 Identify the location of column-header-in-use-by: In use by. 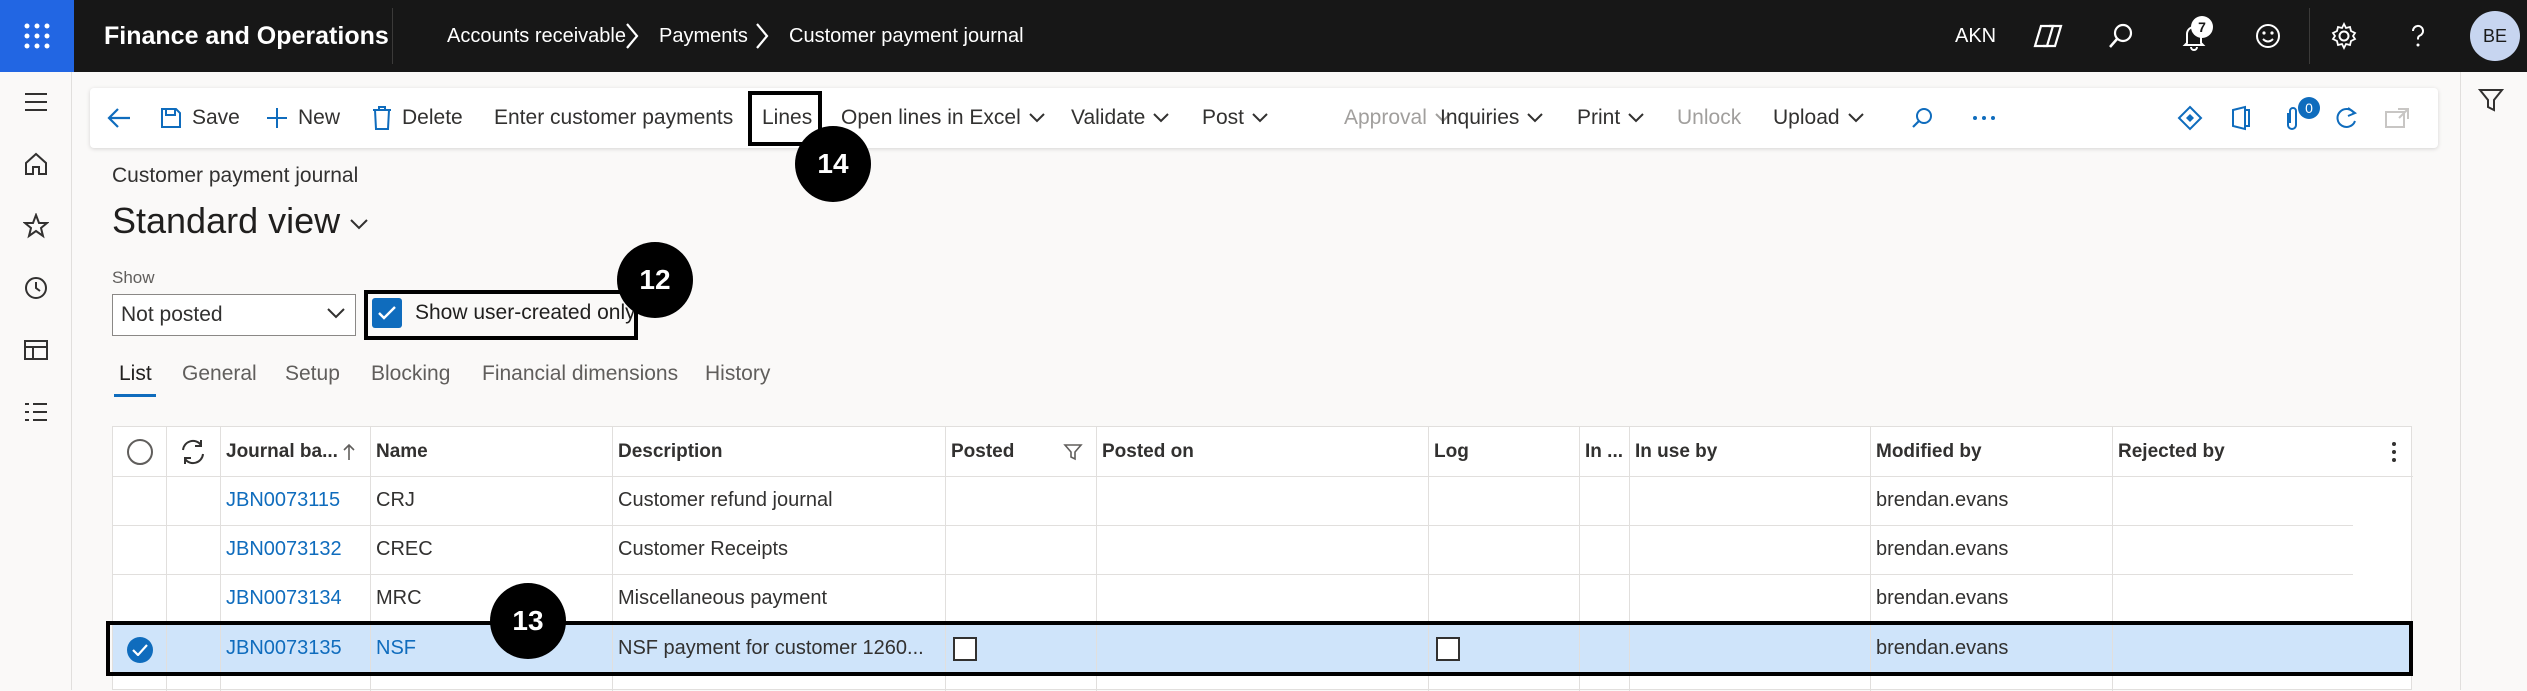
(1749, 452).